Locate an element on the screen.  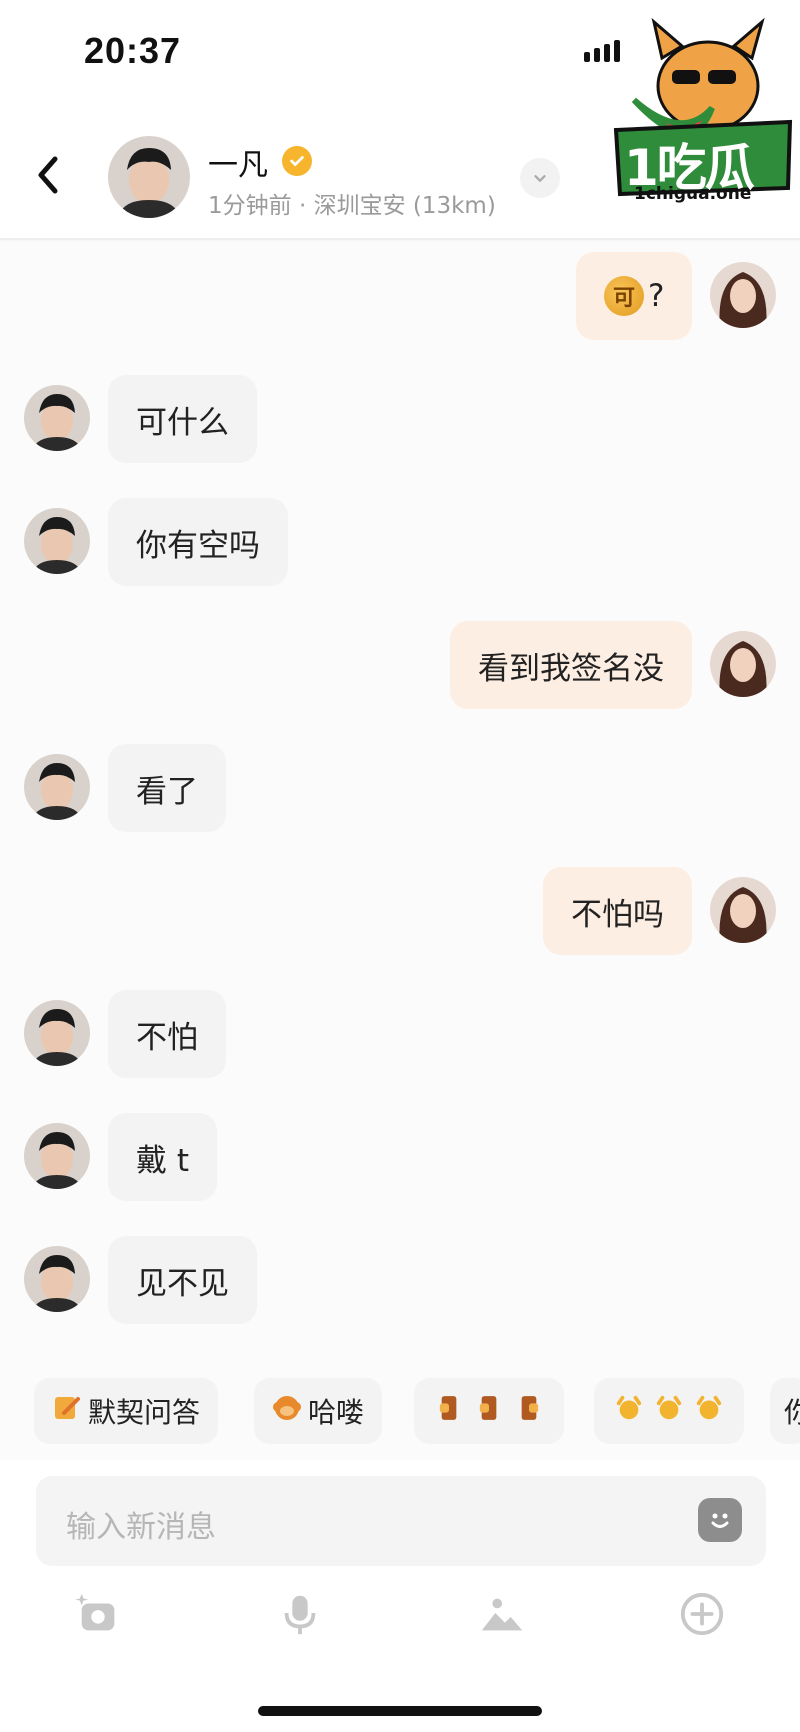
image-icon is located at coordinates (502, 1614).